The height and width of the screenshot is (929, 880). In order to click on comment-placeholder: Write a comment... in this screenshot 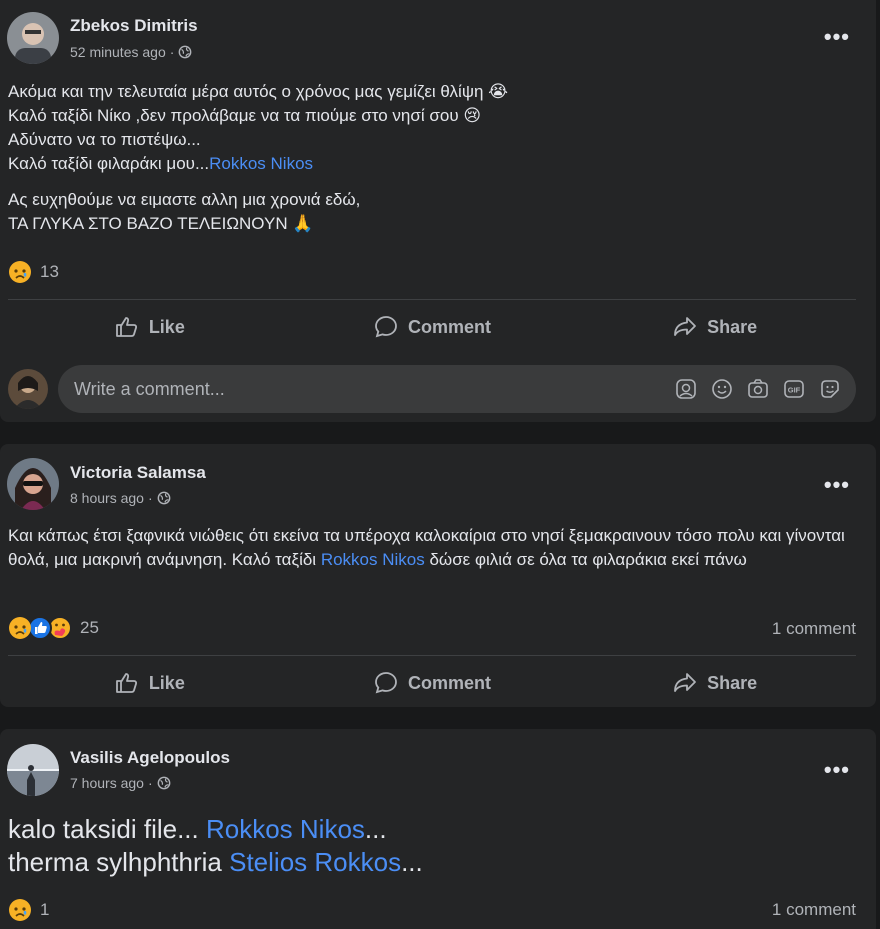, I will do `click(149, 388)`.